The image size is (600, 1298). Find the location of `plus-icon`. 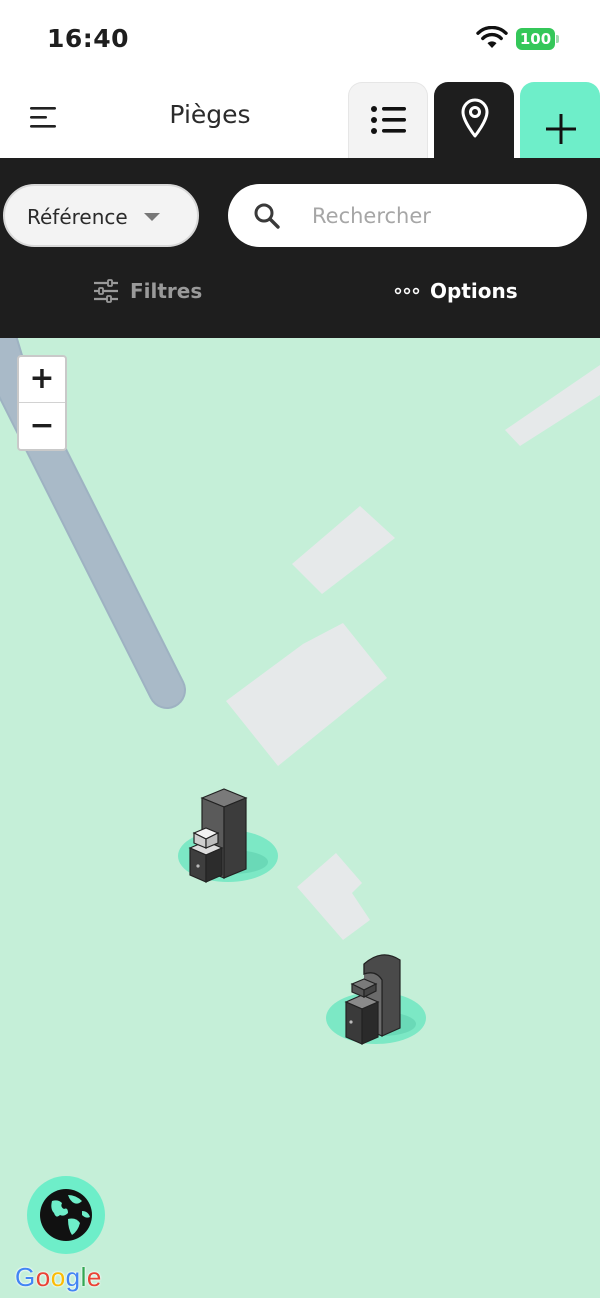

plus-icon is located at coordinates (561, 129).